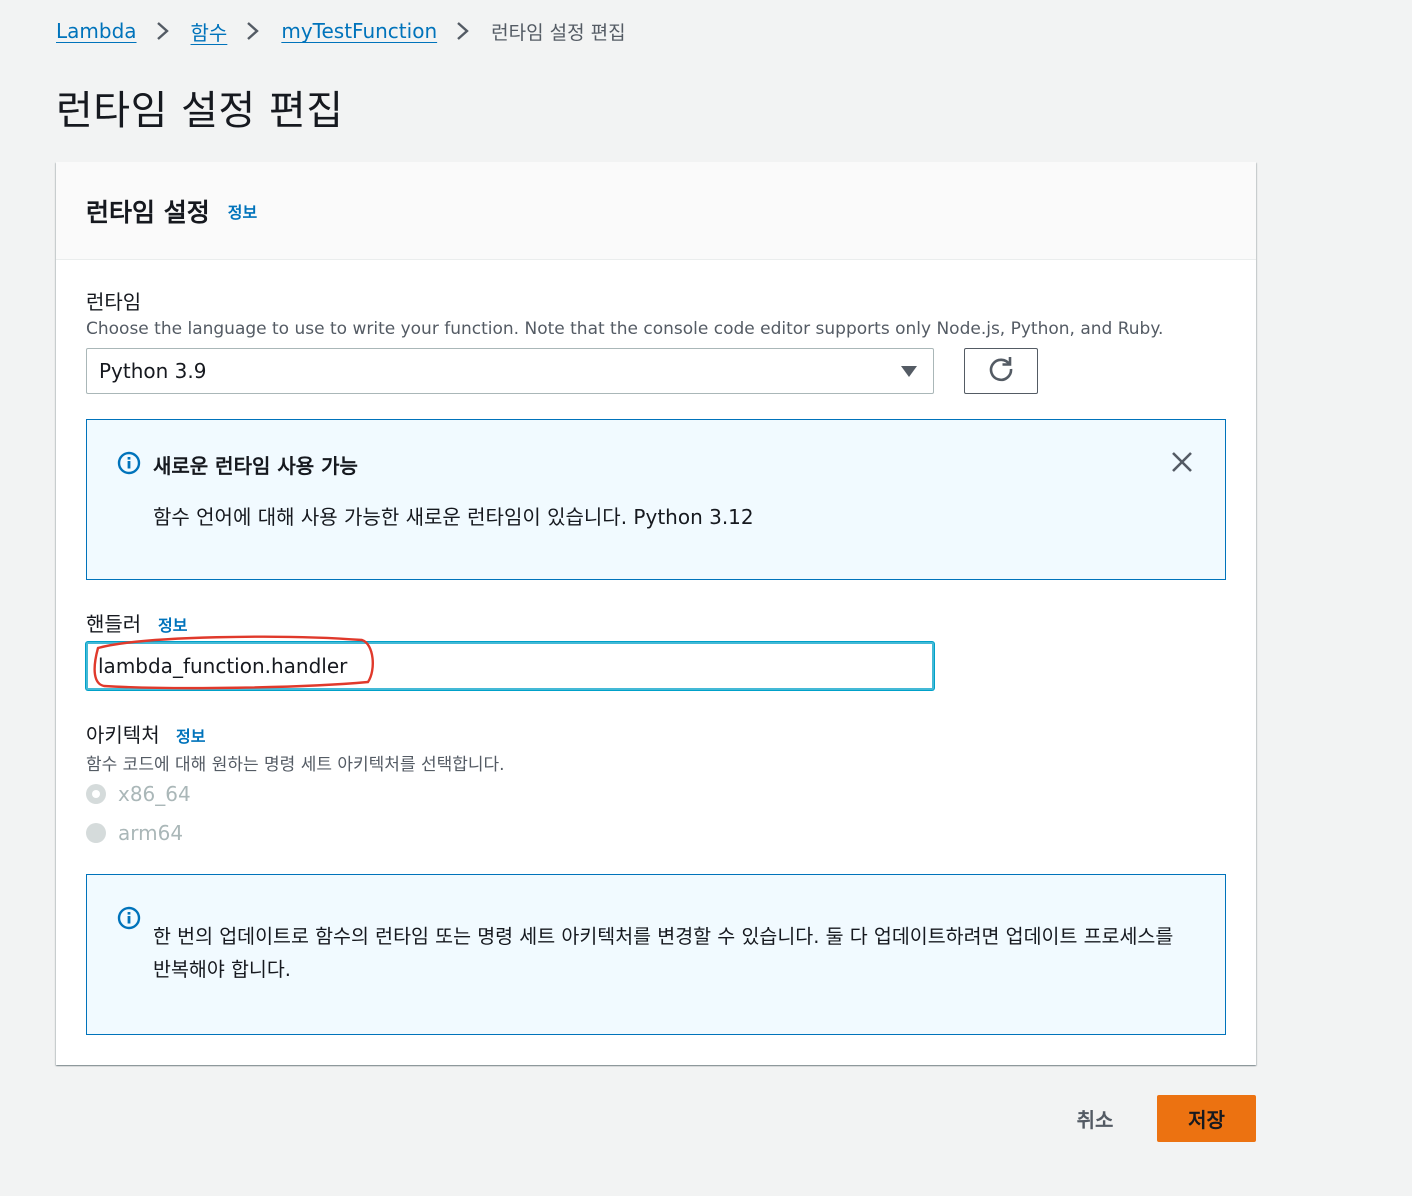  I want to click on panel-info-link: 정보, so click(242, 211).